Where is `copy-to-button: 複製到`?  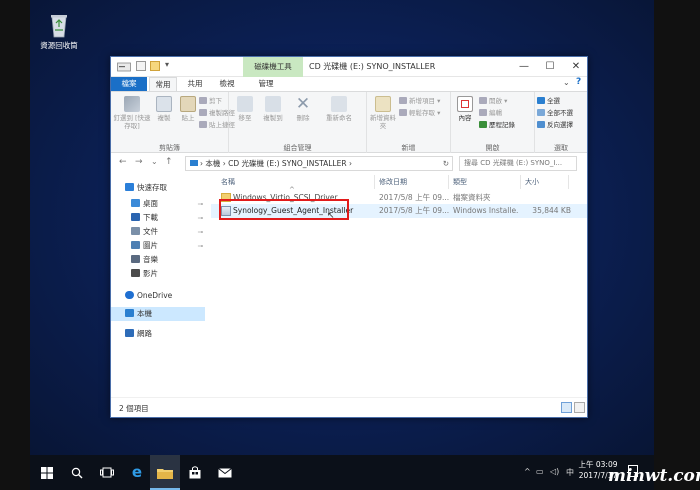
copy-to-button: 複製到 is located at coordinates (273, 109).